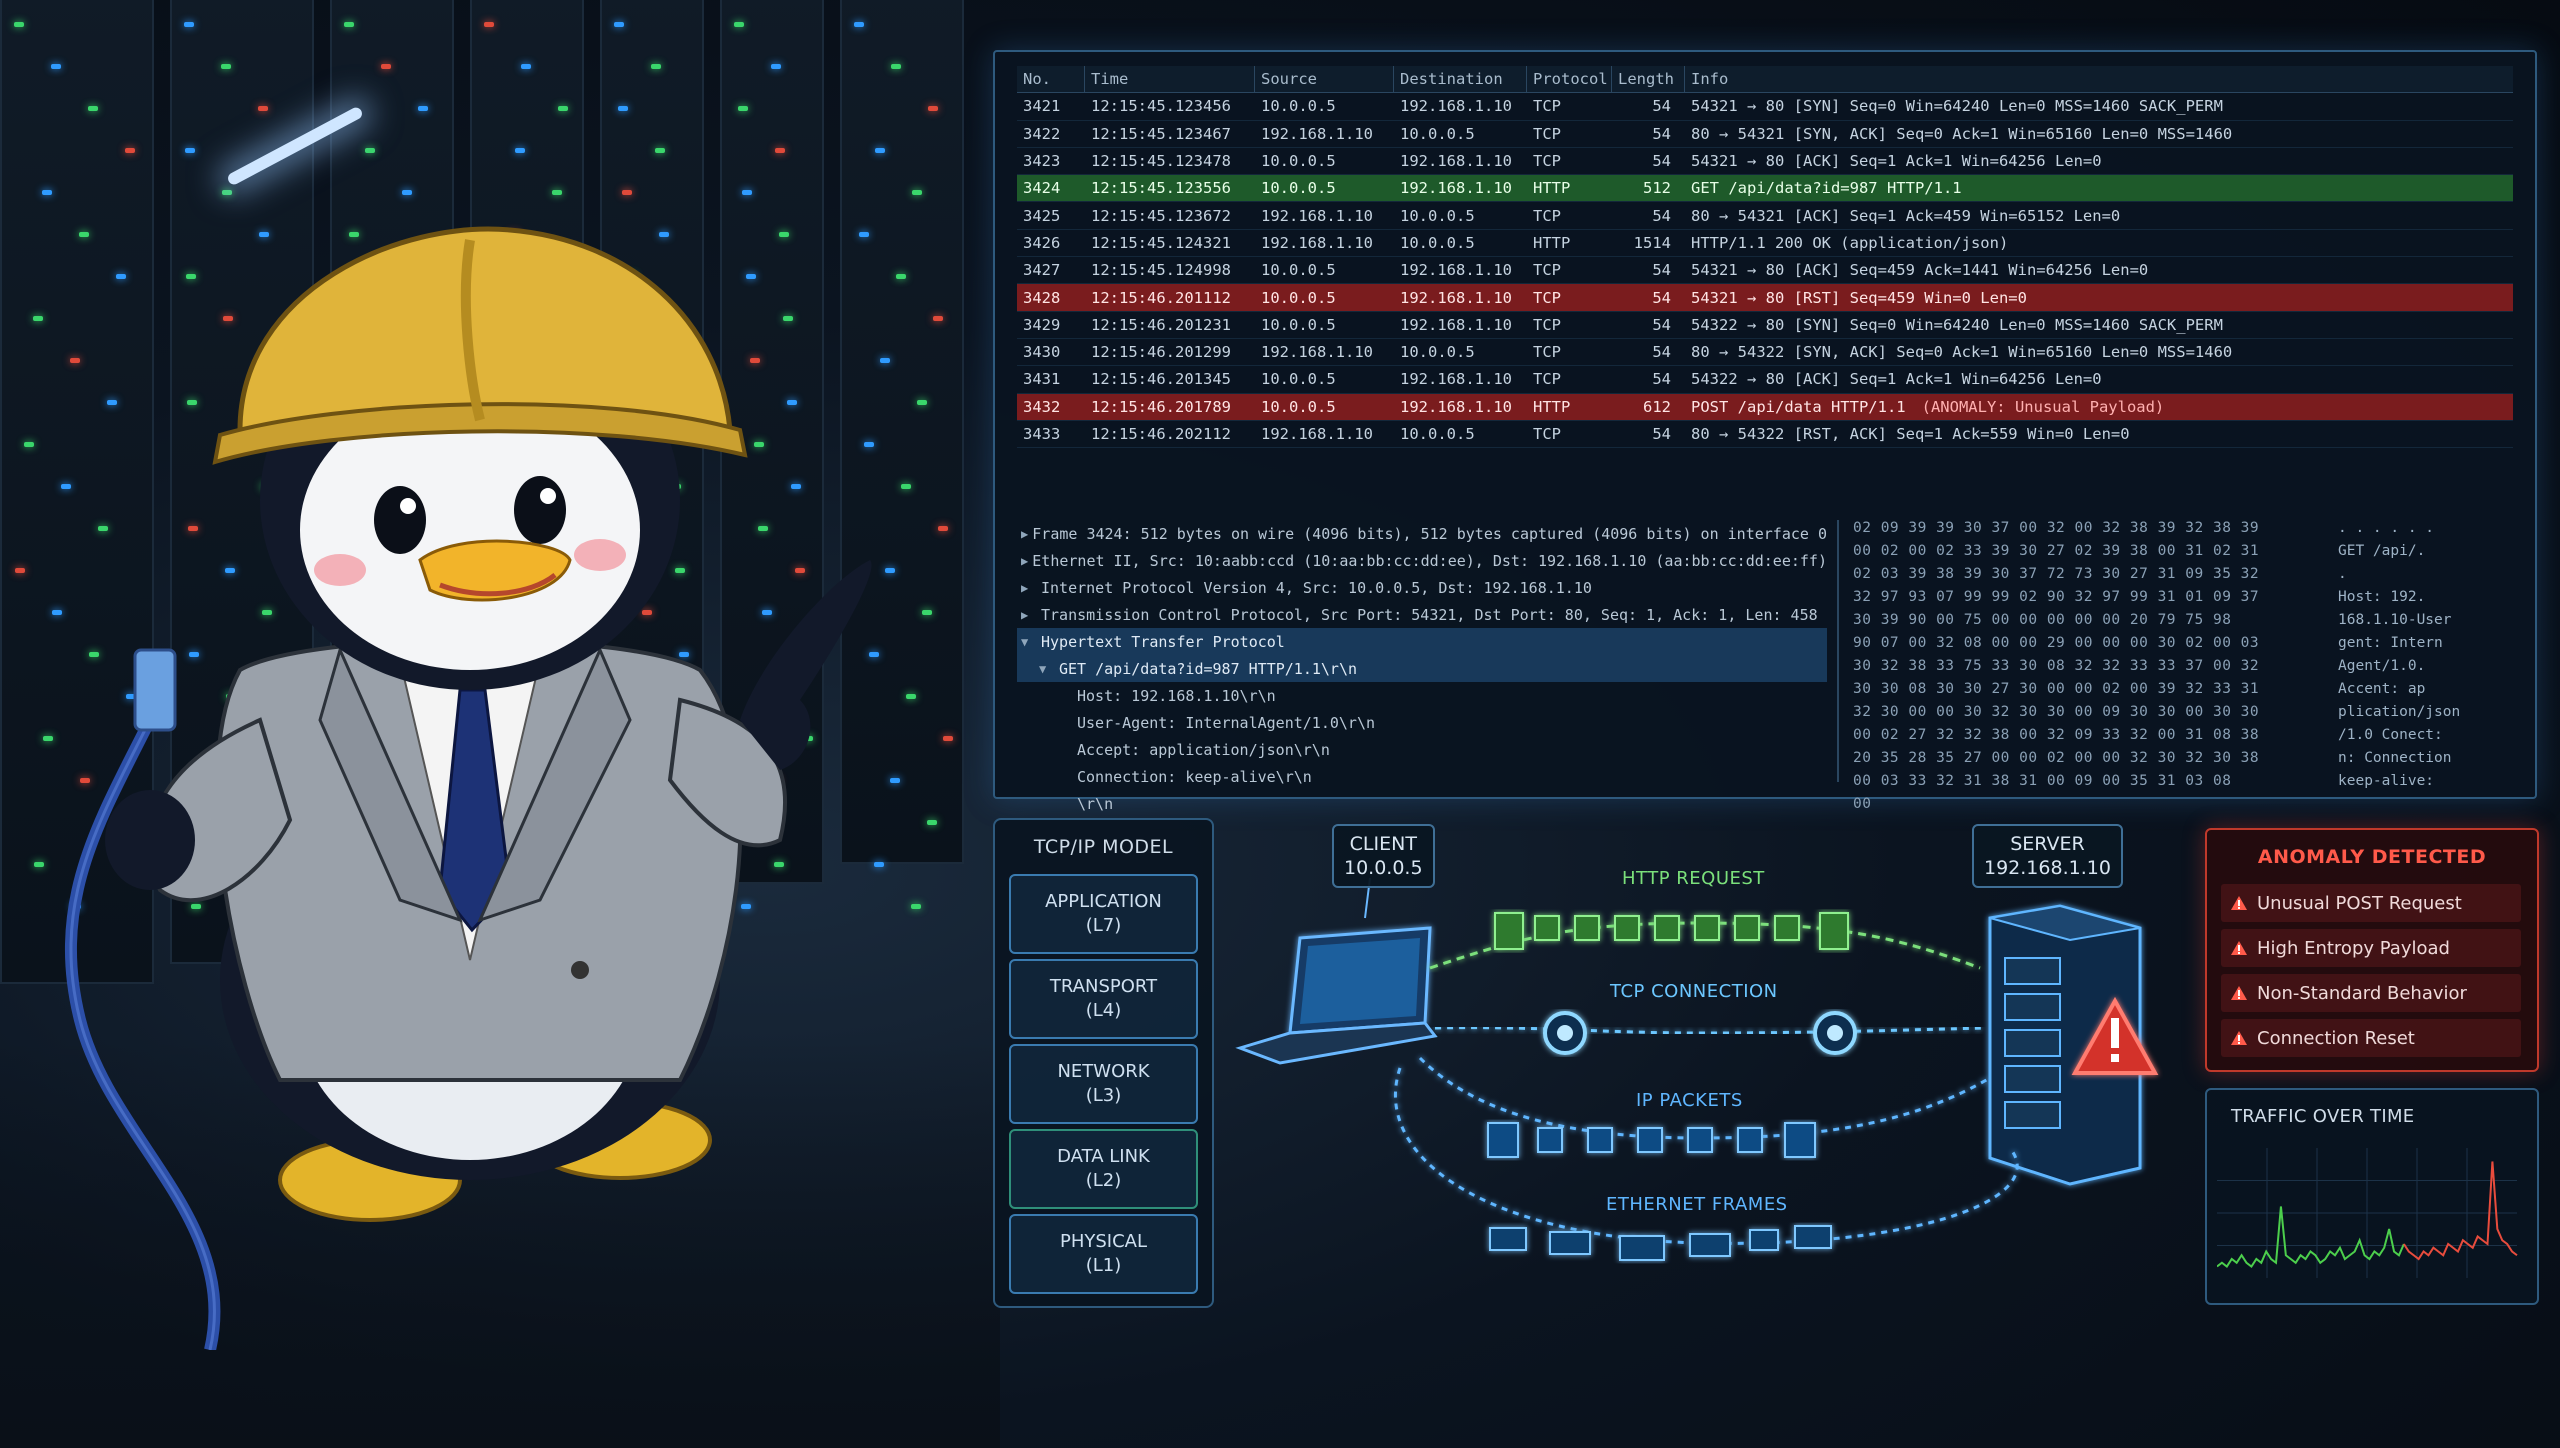  I want to click on http-request-packets, so click(1671, 931).